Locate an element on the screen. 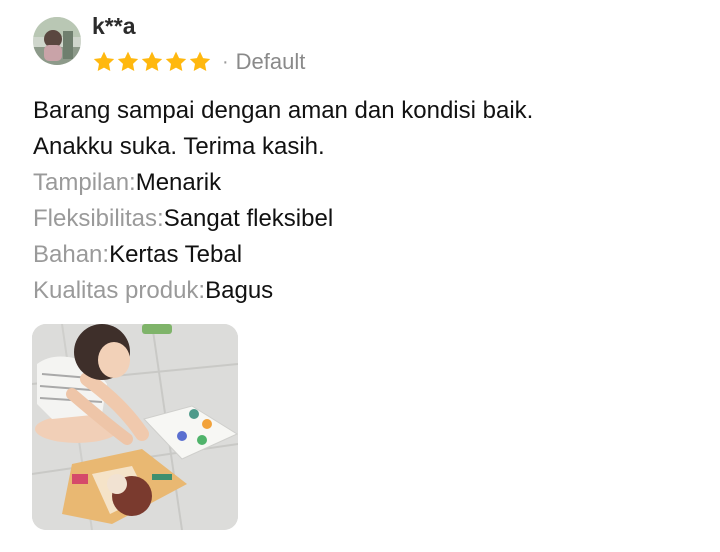 This screenshot has height=552, width=720. attribute-value: Kertas Tebal is located at coordinates (176, 254).